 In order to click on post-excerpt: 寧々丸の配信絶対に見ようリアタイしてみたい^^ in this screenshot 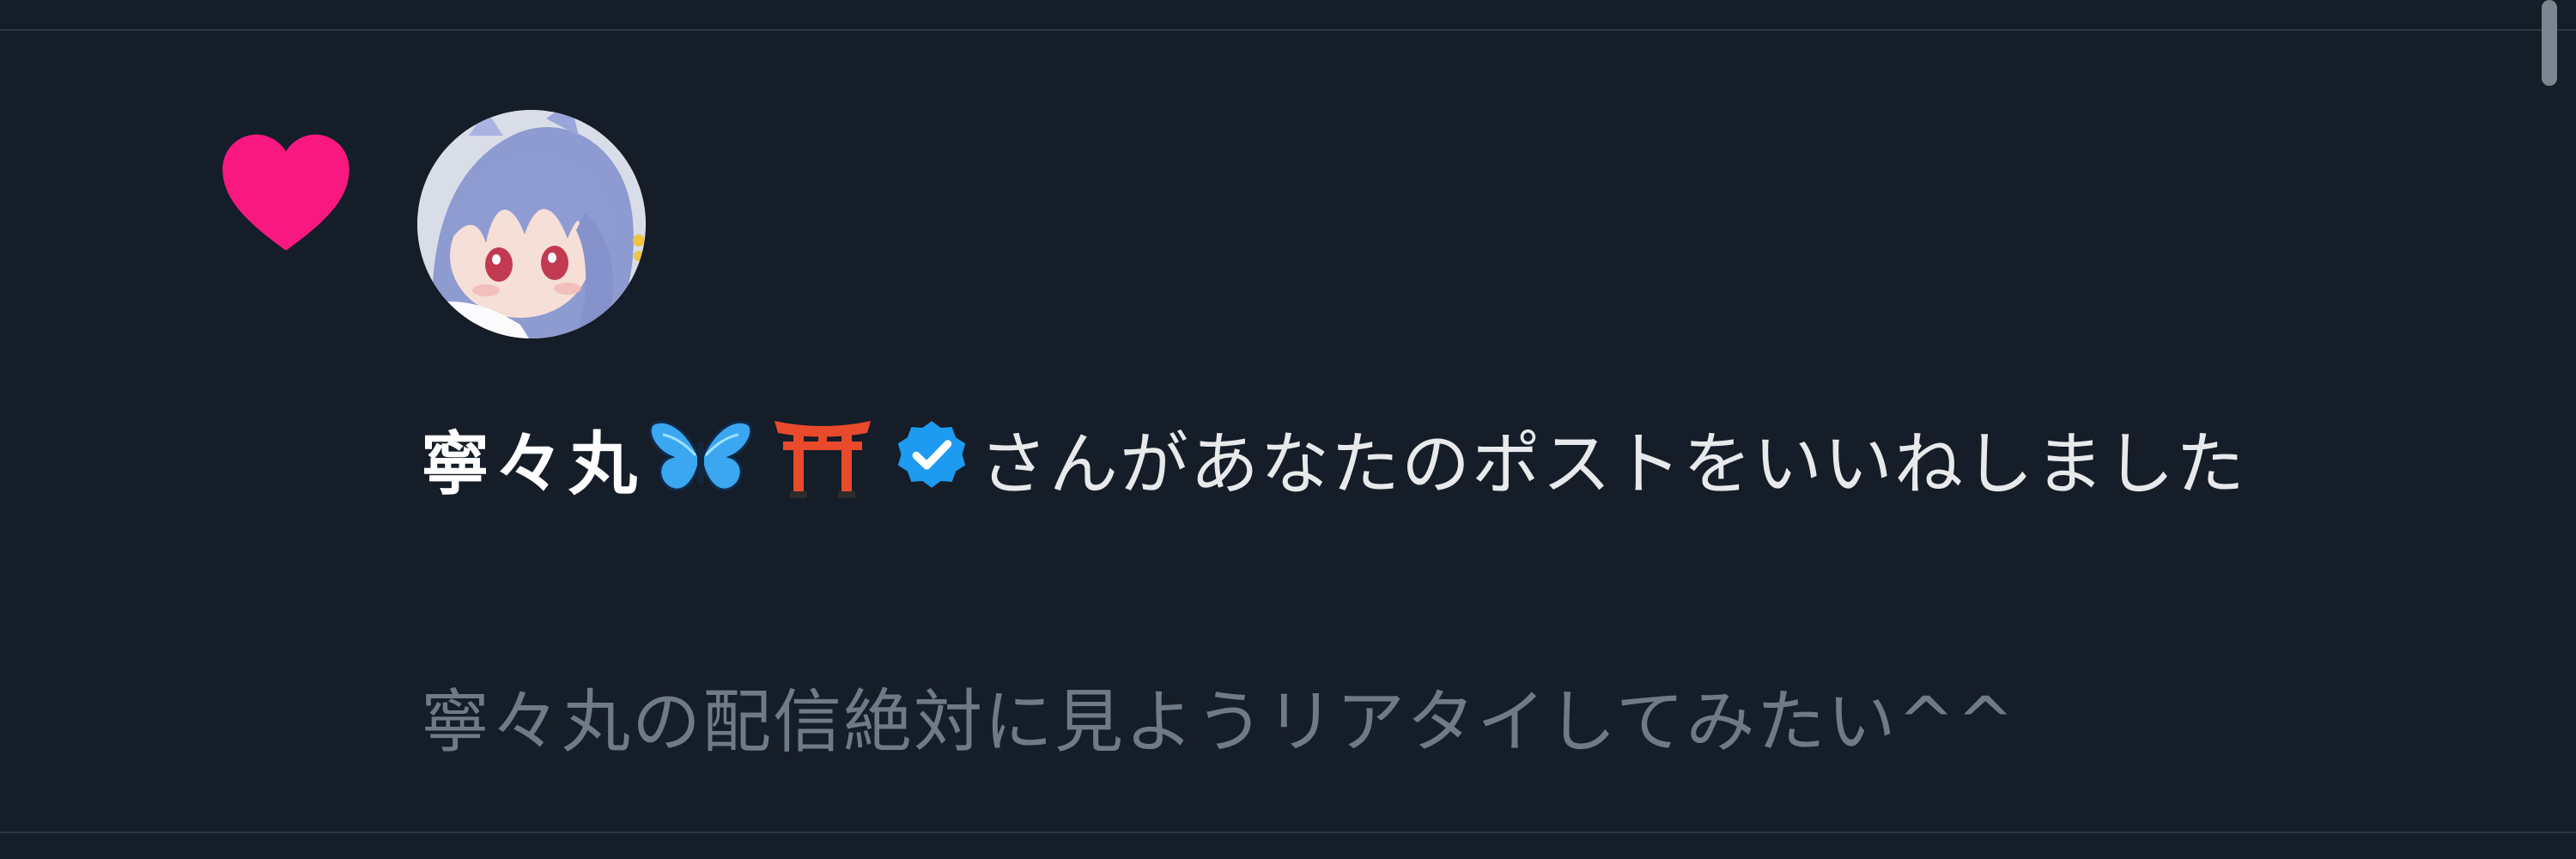, I will do `click(1218, 722)`.